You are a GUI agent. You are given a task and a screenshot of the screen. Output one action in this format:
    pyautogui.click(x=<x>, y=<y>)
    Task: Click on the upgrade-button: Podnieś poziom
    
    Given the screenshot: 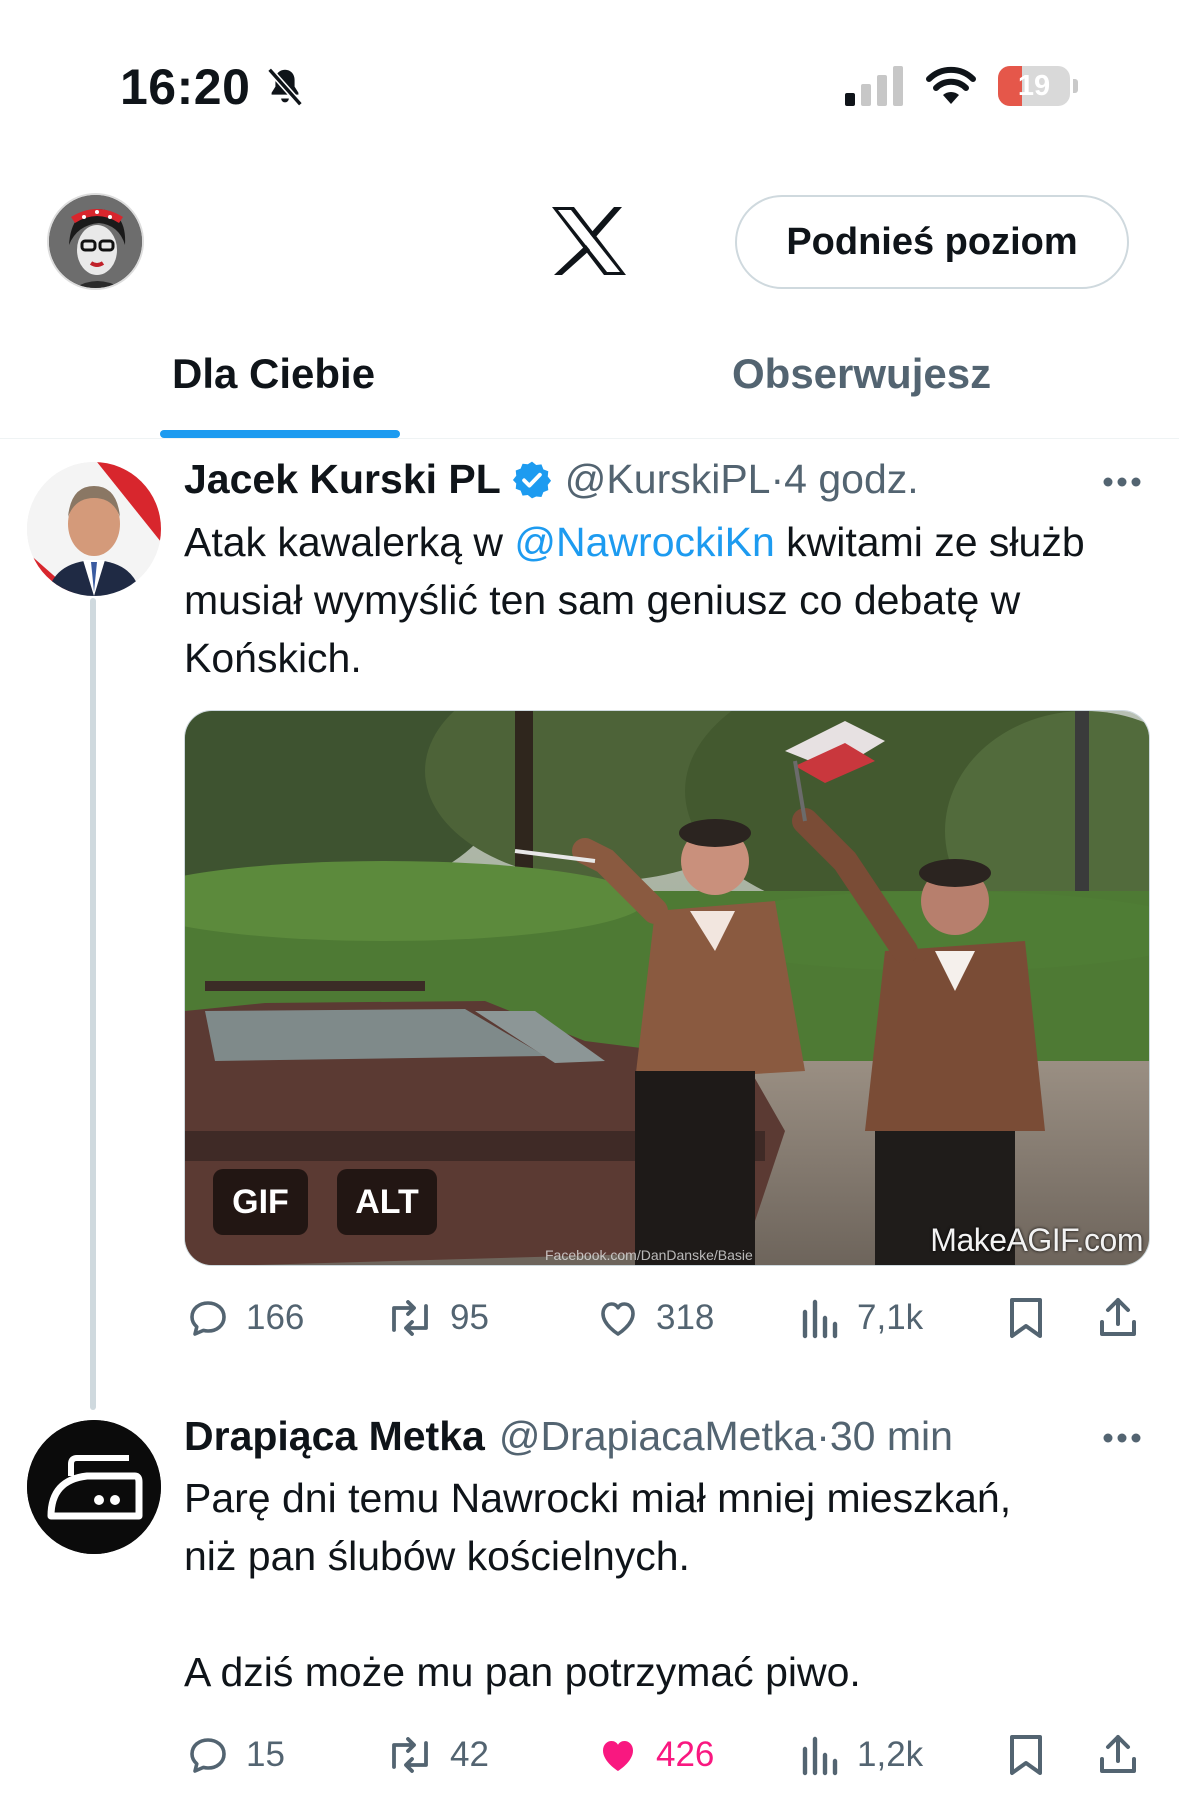 What is the action you would take?
    pyautogui.click(x=932, y=242)
    